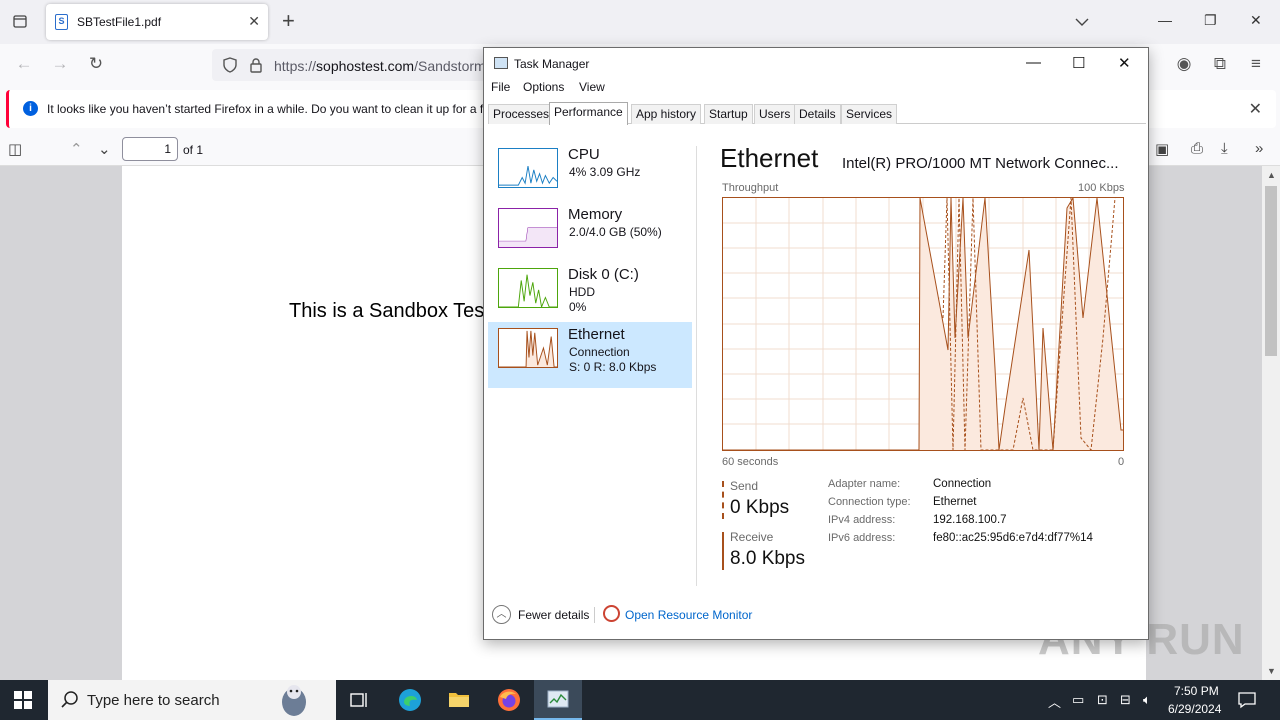 The height and width of the screenshot is (720, 1280). What do you see at coordinates (543, 87) in the screenshot?
I see `menu-options: Options` at bounding box center [543, 87].